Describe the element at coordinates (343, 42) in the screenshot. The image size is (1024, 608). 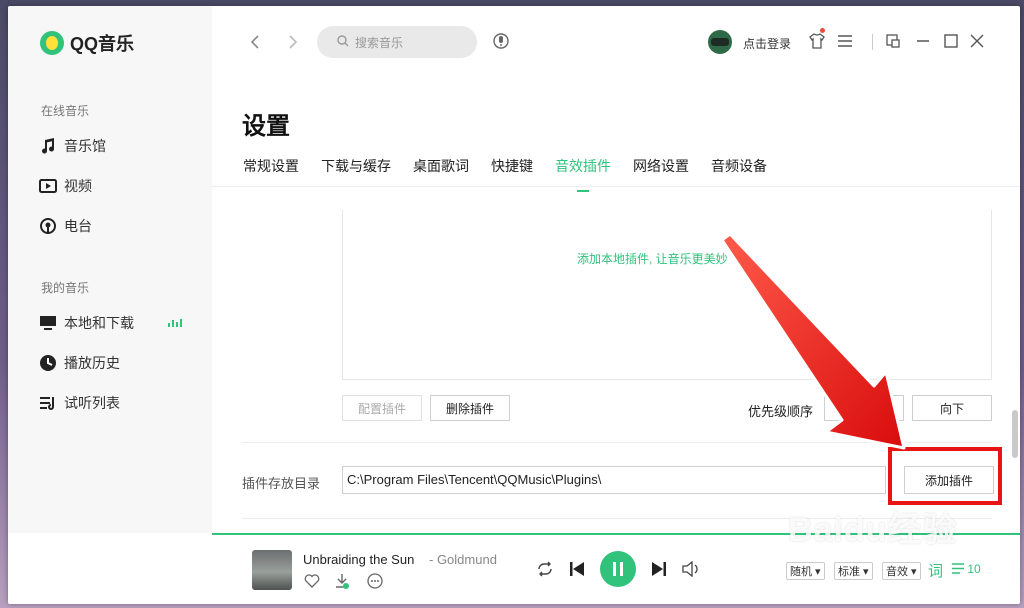
I see `search-icon` at that location.